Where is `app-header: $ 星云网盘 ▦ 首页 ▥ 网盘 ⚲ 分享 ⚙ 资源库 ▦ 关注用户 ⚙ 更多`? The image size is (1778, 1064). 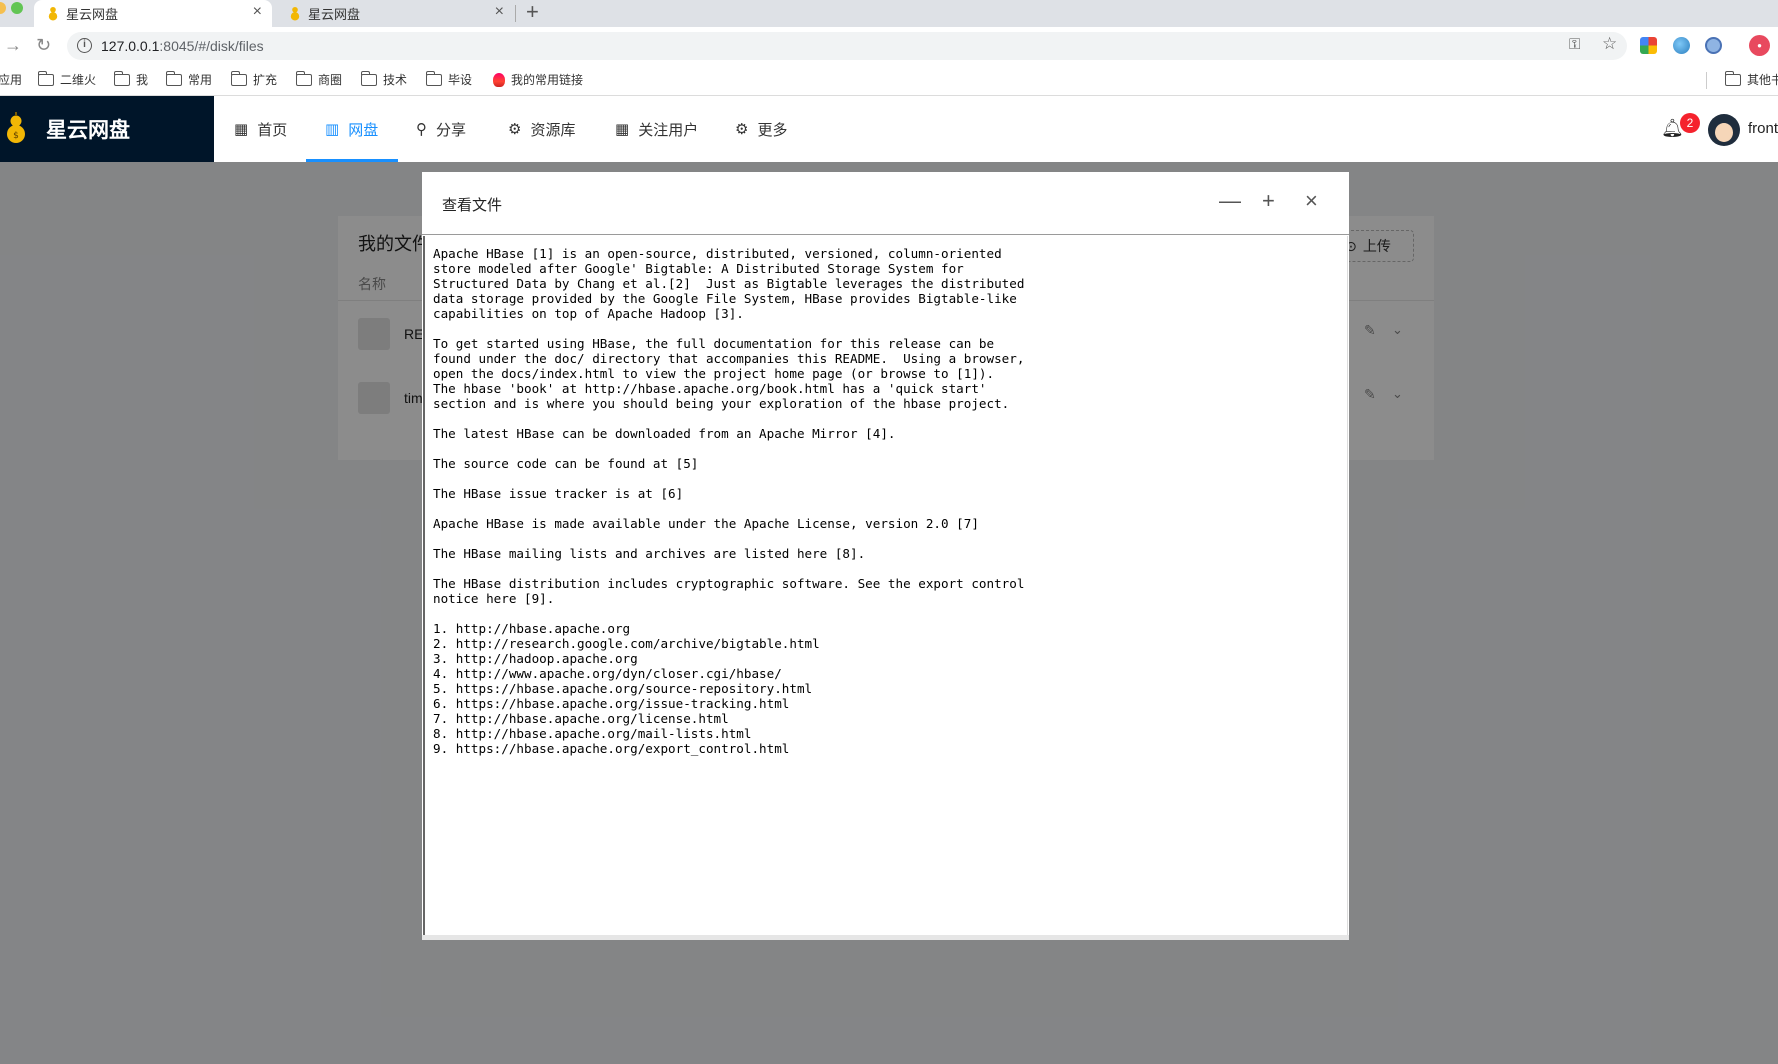 app-header: $ 星云网盘 ▦ 首页 ▥ 网盘 ⚲ 分享 ⚙ 资源库 ▦ 关注用户 ⚙ 更多 is located at coordinates (889, 129).